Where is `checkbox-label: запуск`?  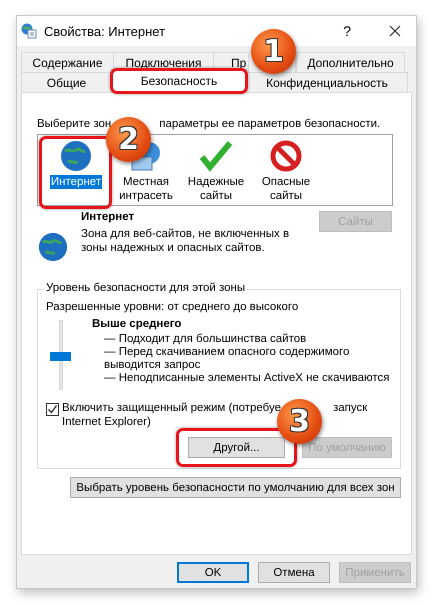 checkbox-label: запуск is located at coordinates (350, 408).